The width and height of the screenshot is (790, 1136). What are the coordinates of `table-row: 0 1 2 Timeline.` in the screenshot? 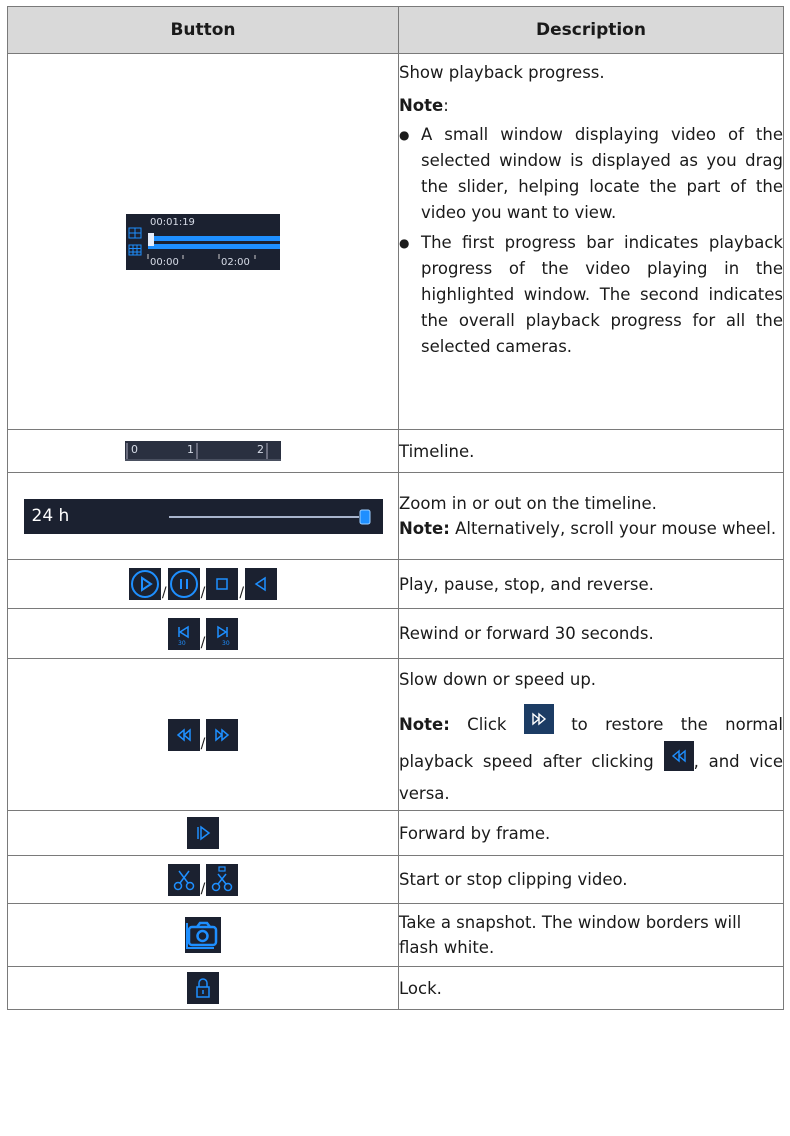 It's located at (395, 451).